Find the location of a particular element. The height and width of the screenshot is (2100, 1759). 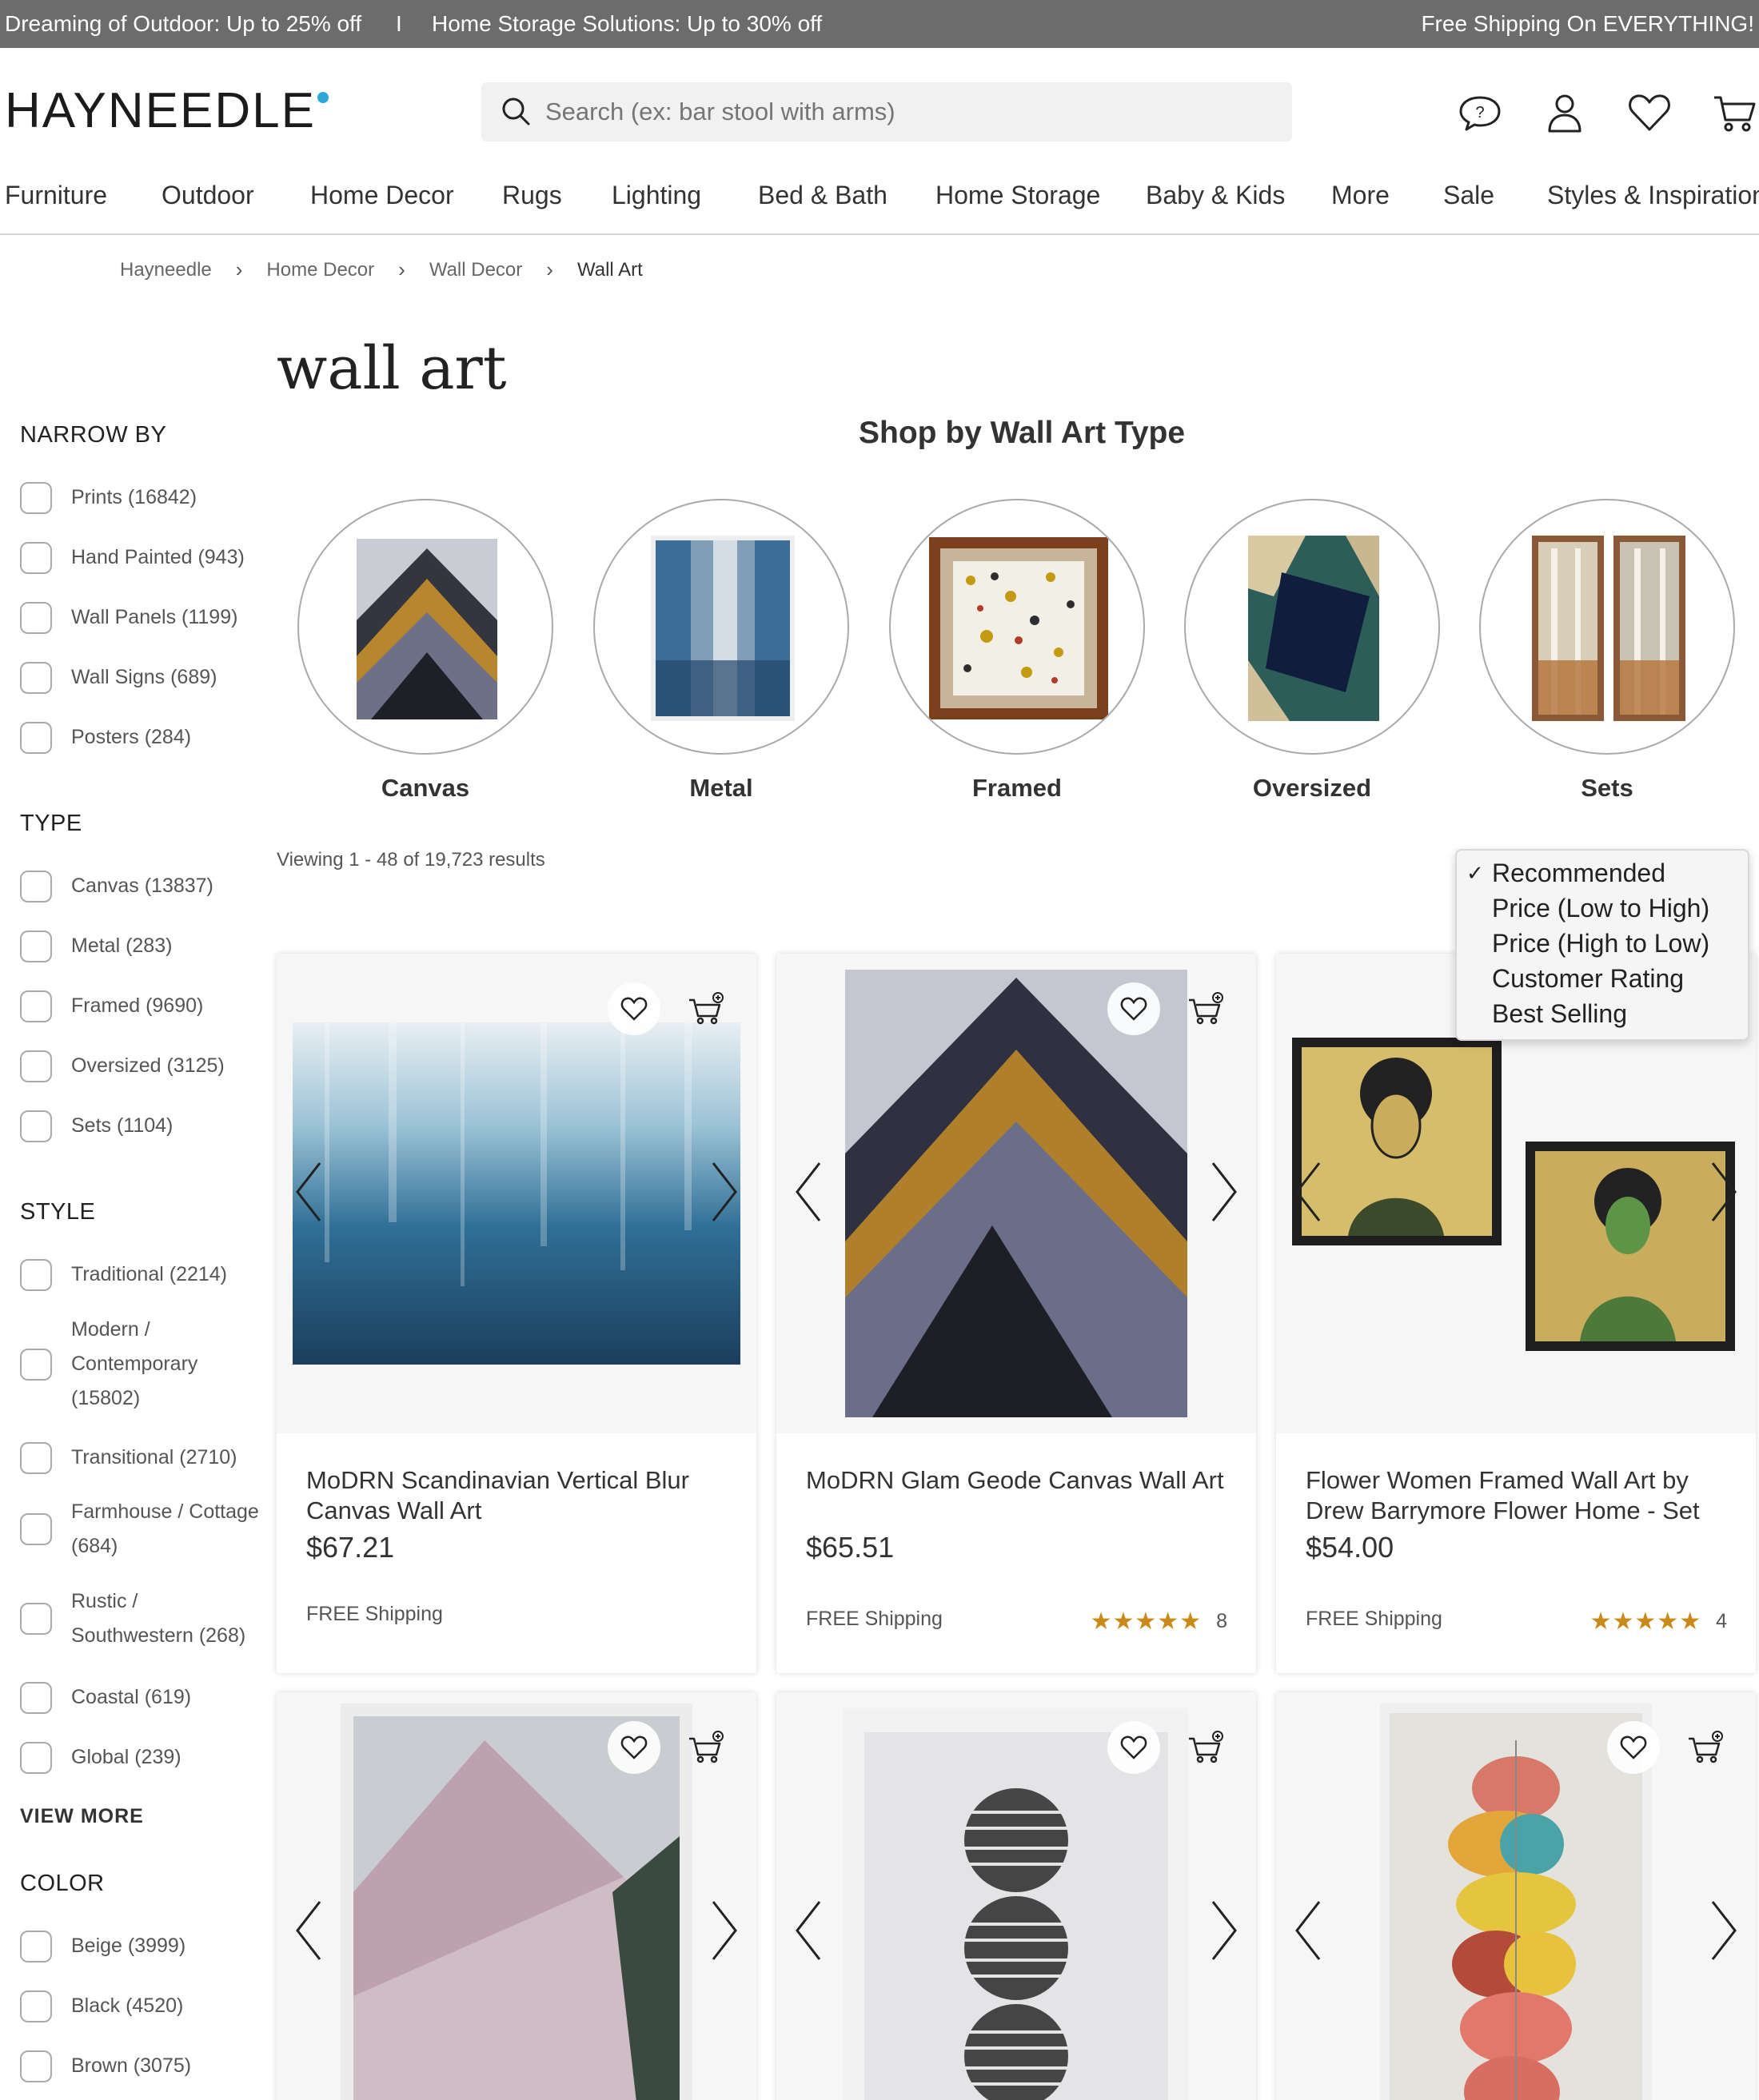

promo-storage: Home Storage Solutions: Up to 30% off is located at coordinates (627, 24).